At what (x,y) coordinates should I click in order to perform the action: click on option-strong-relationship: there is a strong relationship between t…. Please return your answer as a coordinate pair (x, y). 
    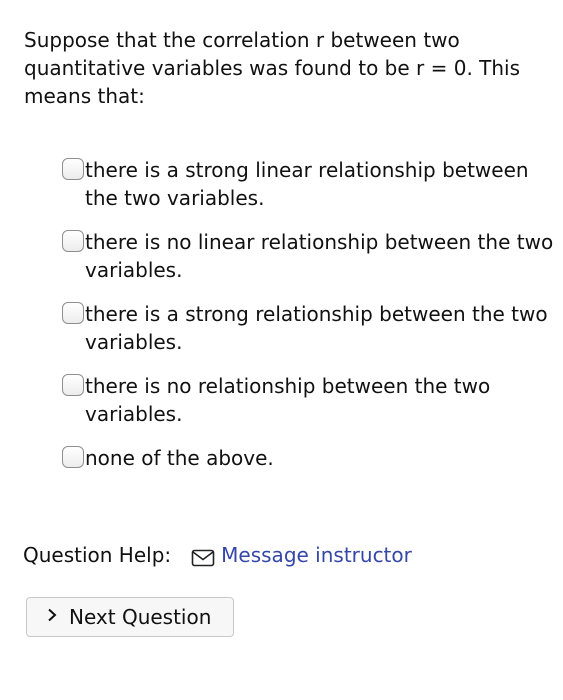
    Looking at the image, I should click on (309, 328).